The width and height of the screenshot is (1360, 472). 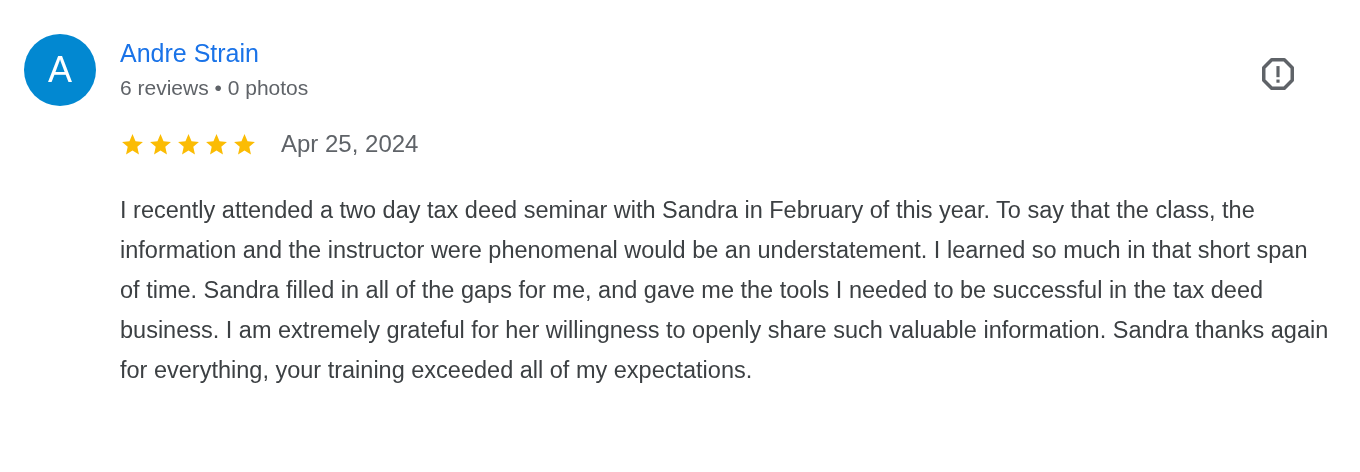 I want to click on reviewer-name: Andre Strain, so click(x=214, y=53).